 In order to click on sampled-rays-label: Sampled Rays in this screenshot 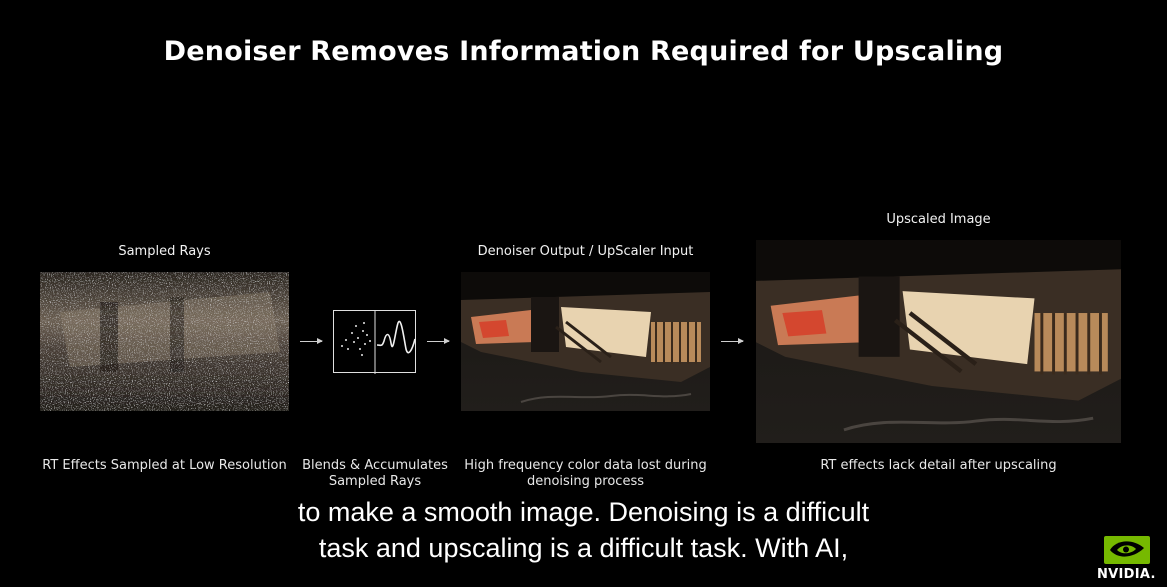, I will do `click(164, 251)`.